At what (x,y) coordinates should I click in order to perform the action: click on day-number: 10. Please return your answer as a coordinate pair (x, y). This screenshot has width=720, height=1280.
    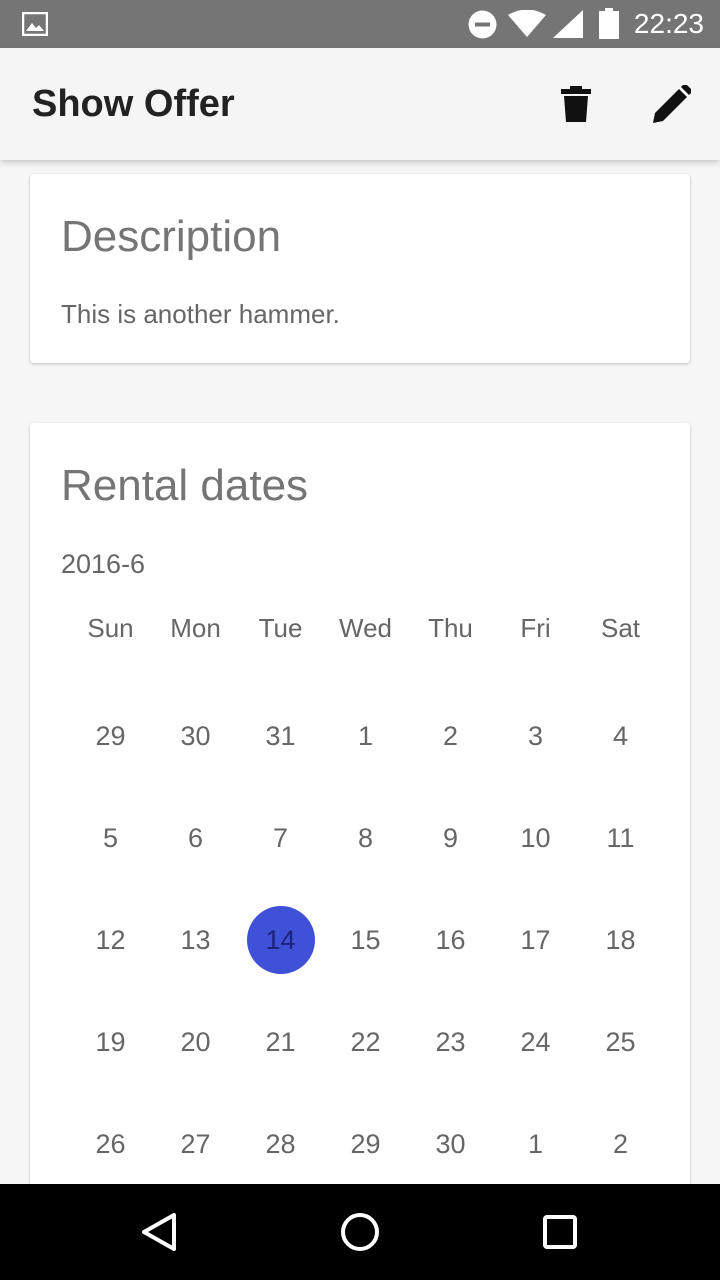
    Looking at the image, I should click on (535, 837).